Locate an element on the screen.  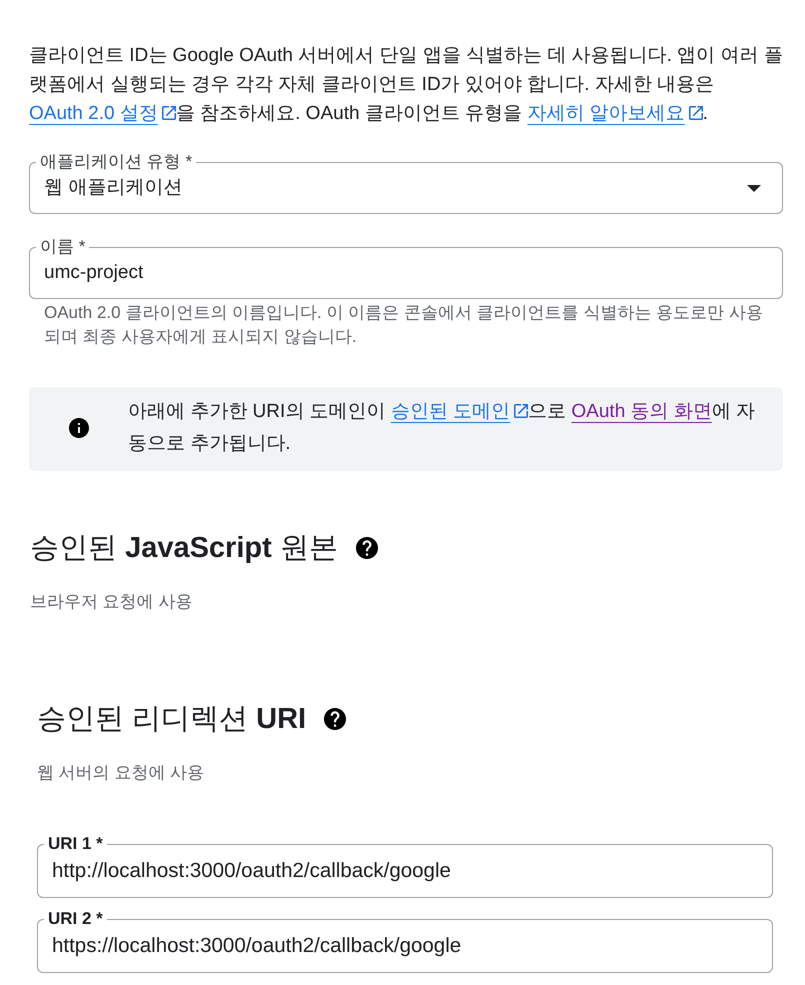
application-type-select: 애플리케이션 유형 * 웹 애플리케이션 is located at coordinates (406, 183).